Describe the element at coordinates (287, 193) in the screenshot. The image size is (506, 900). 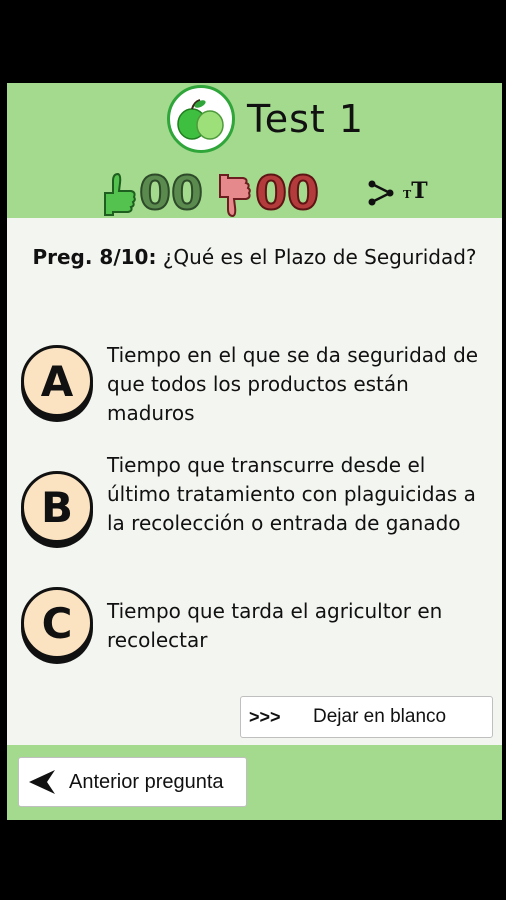
I see `wrong-count: 00` at that location.